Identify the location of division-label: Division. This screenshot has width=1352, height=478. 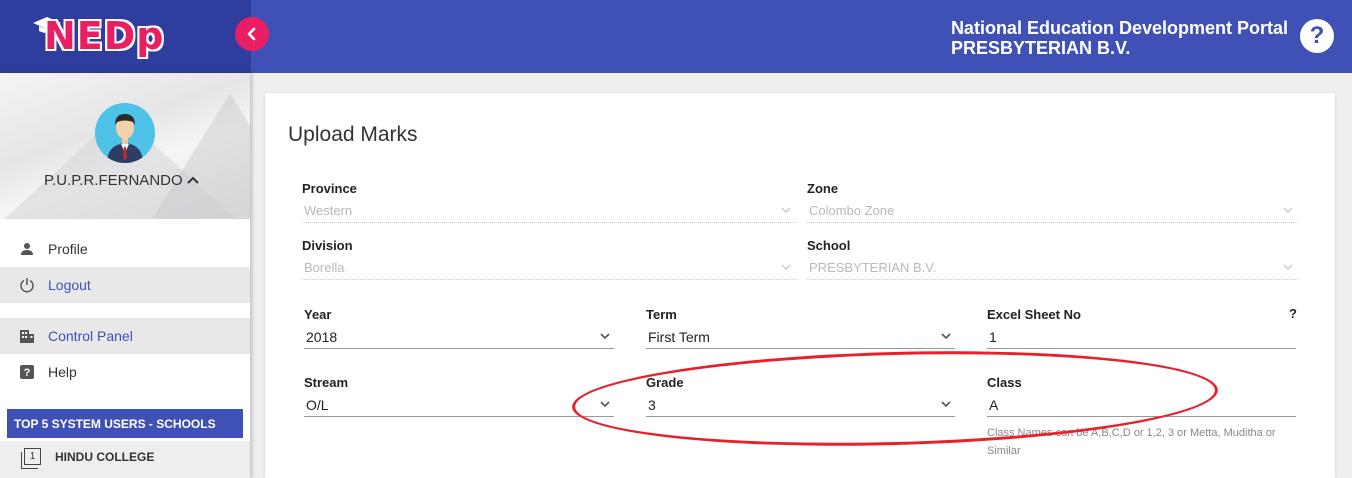
(327, 245).